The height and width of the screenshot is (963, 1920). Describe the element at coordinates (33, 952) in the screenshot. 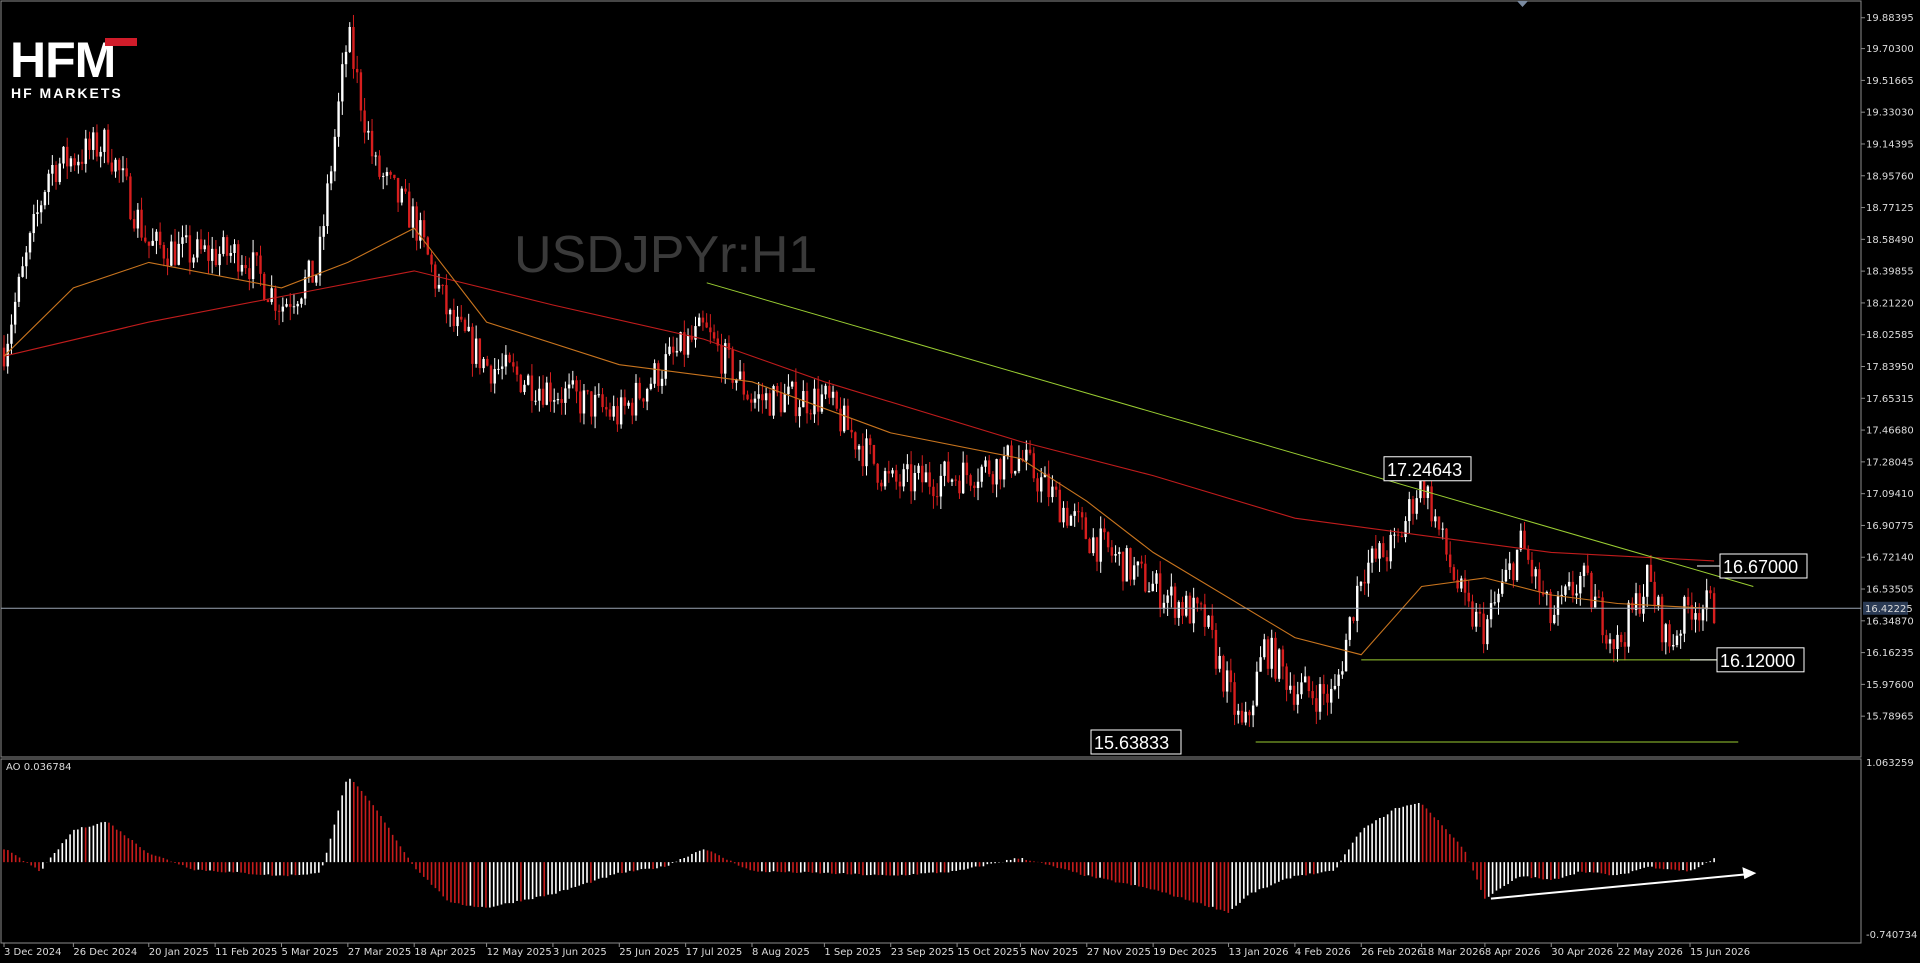

I see `x-tick-label: 3 Dec 2024` at that location.